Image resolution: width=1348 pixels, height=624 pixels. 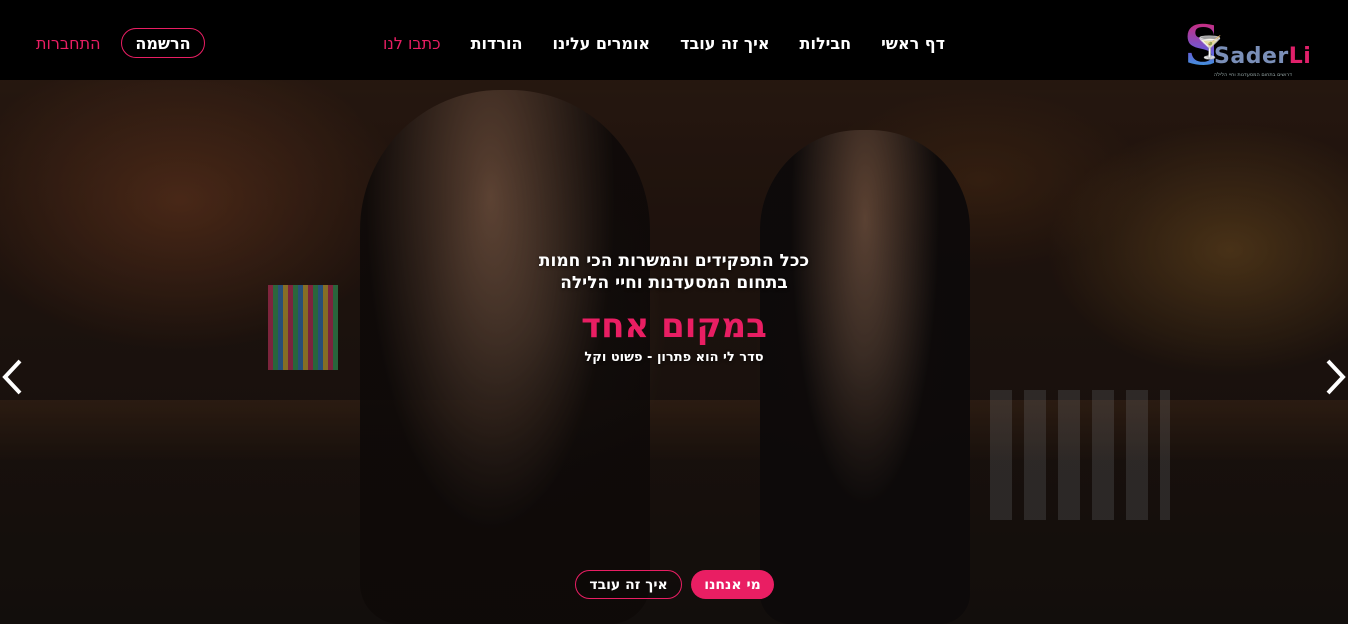 What do you see at coordinates (68, 43) in the screenshot?
I see `login-link: התחברות` at bounding box center [68, 43].